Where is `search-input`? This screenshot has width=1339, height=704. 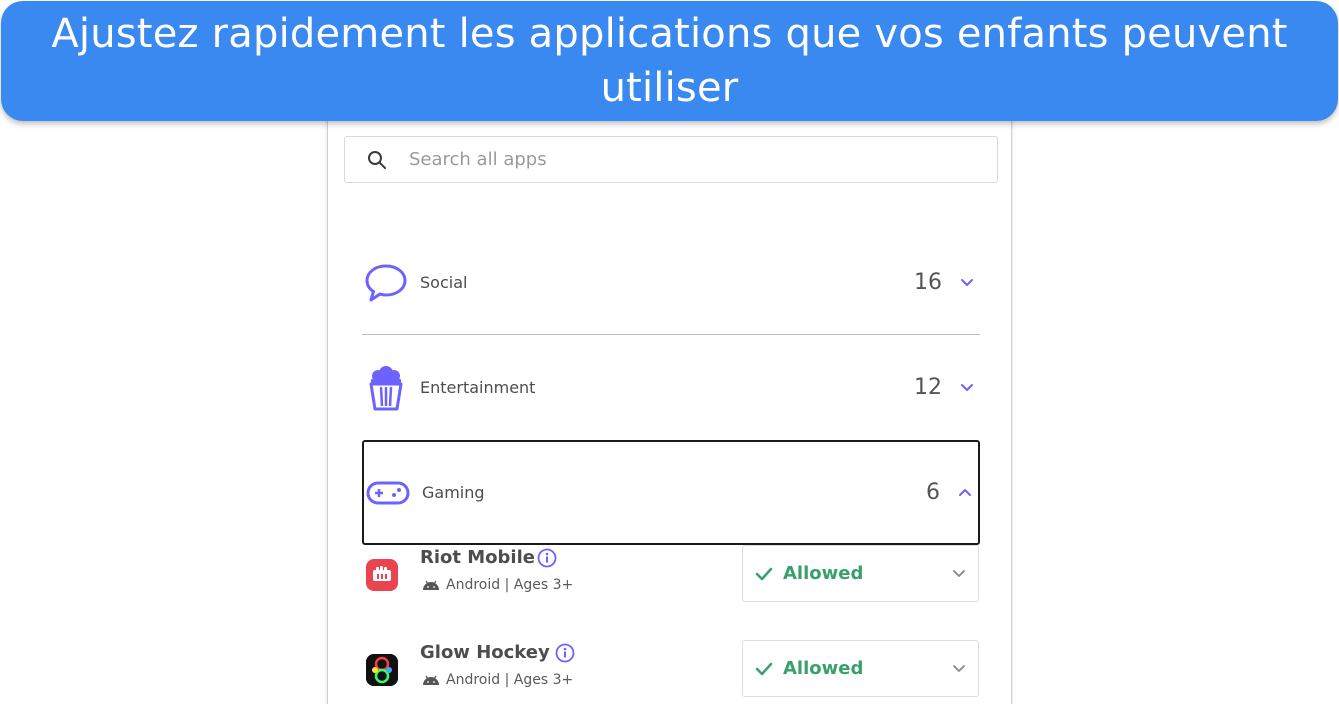 search-input is located at coordinates (689, 159).